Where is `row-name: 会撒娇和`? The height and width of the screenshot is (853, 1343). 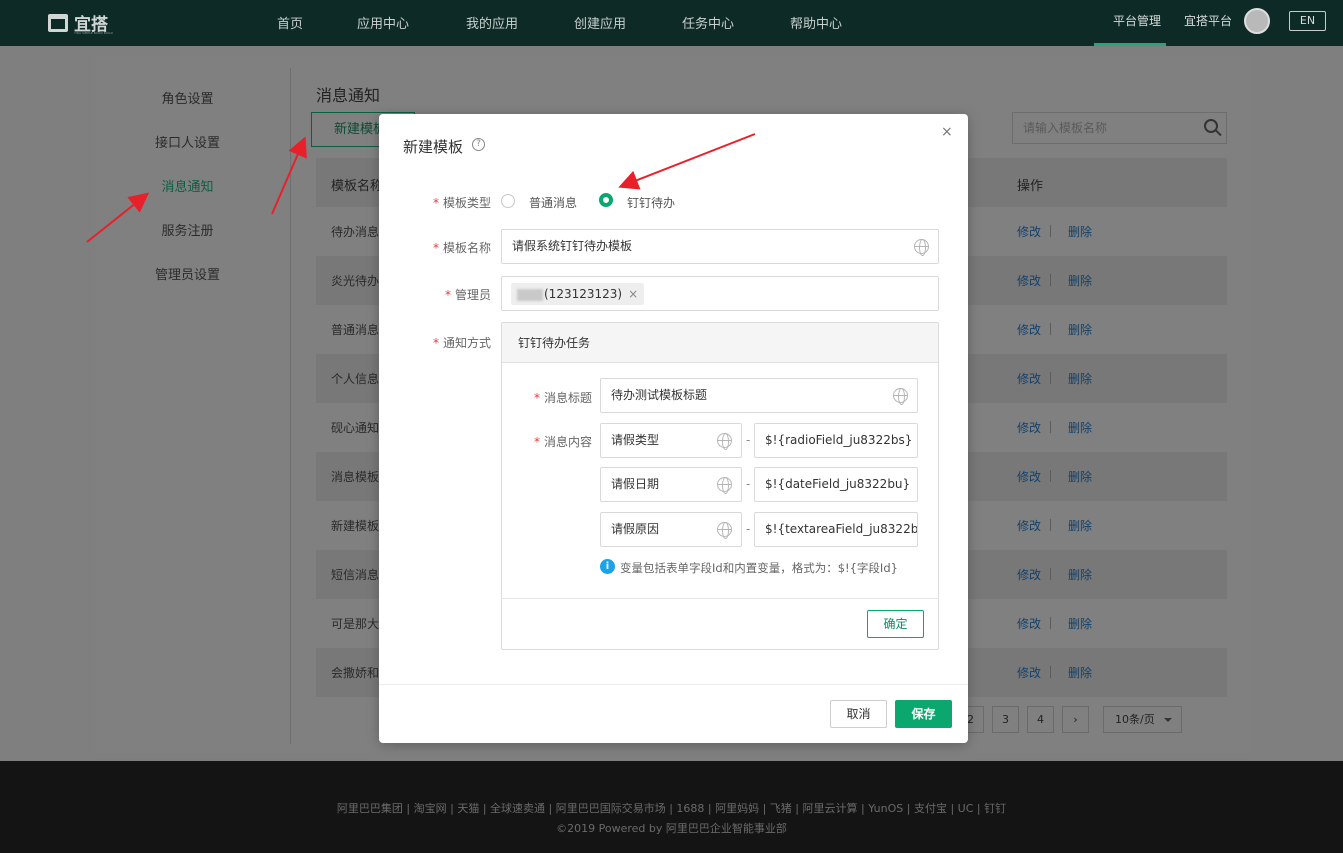
row-name: 会撒娇和 is located at coordinates (355, 673).